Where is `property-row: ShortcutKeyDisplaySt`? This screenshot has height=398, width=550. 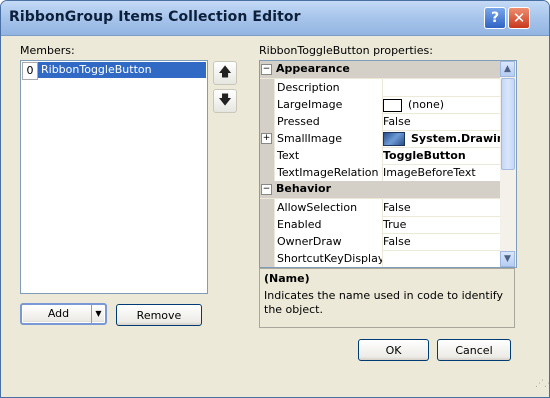
property-row: ShortcutKeyDisplaySt is located at coordinates (381, 258).